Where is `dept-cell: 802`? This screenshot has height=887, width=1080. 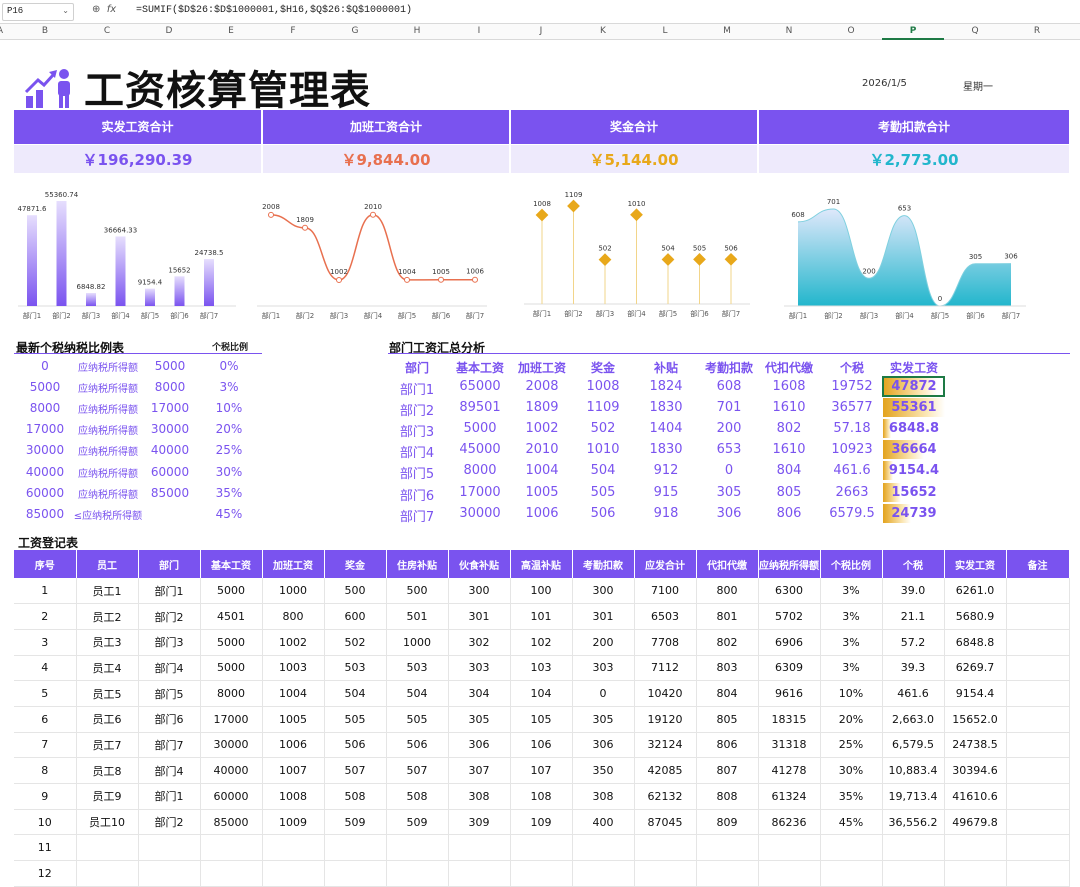
dept-cell: 802 is located at coordinates (789, 428).